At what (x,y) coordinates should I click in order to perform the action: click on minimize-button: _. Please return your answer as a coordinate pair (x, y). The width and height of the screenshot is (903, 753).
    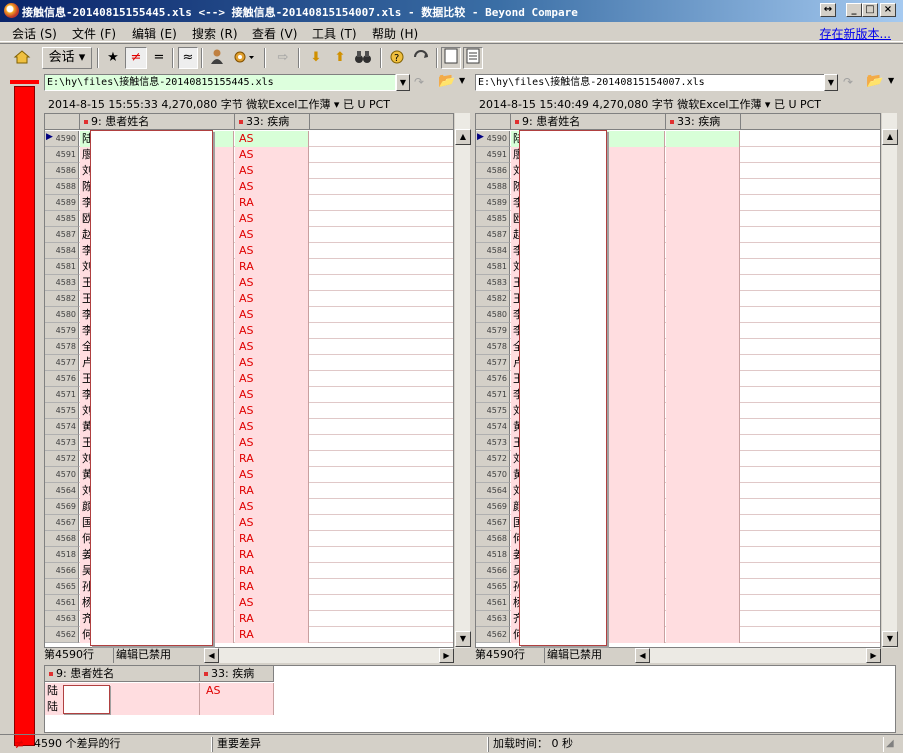
    Looking at the image, I should click on (854, 10).